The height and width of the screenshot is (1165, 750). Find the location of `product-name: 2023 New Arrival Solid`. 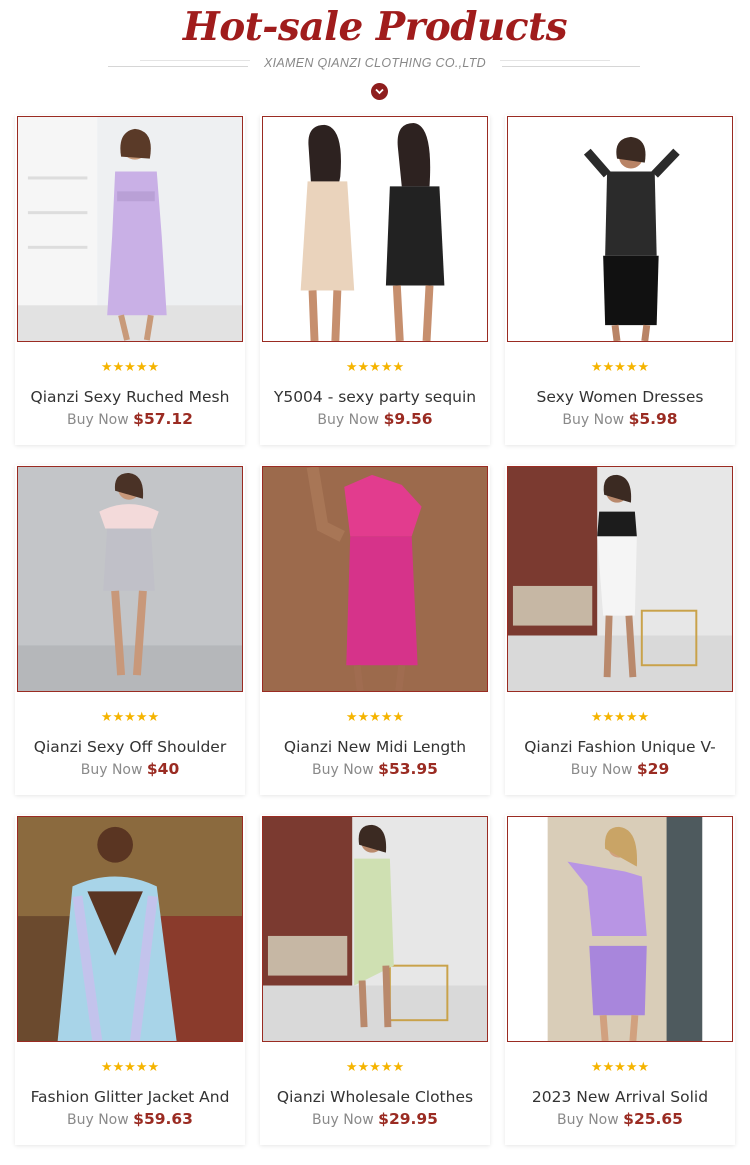

product-name: 2023 New Arrival Solid is located at coordinates (620, 1097).